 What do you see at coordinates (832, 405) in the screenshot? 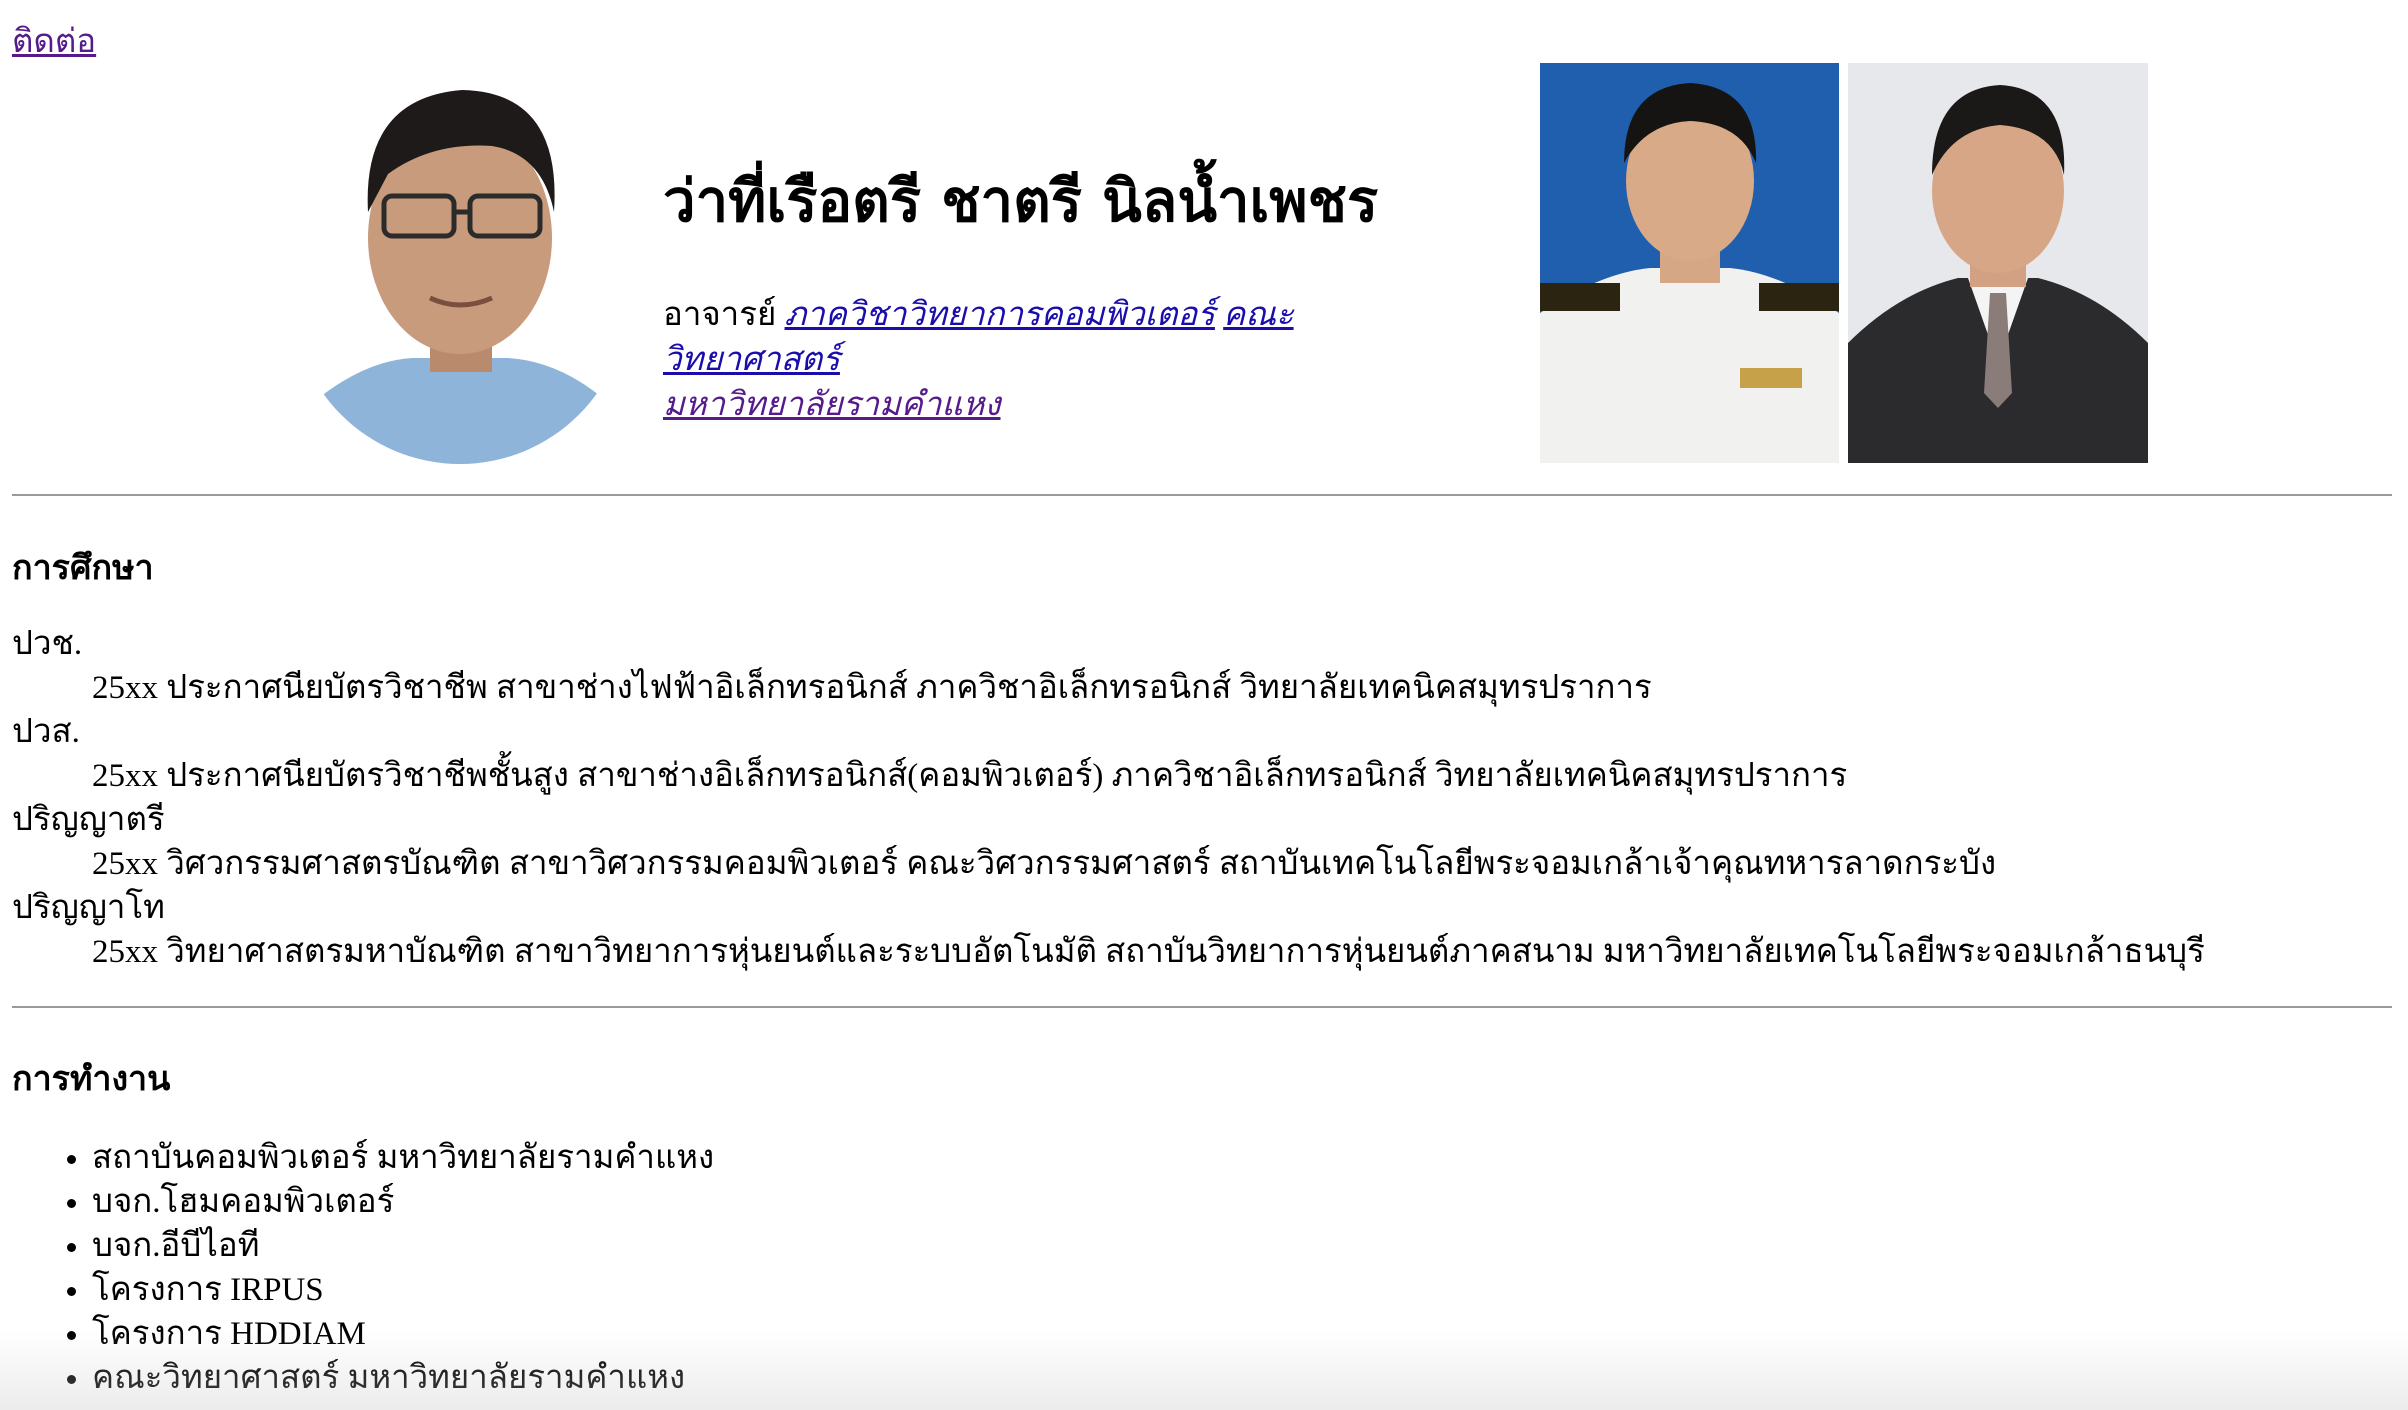
I see `university-link: มหาวิทยาลัยรามคำแหง` at bounding box center [832, 405].